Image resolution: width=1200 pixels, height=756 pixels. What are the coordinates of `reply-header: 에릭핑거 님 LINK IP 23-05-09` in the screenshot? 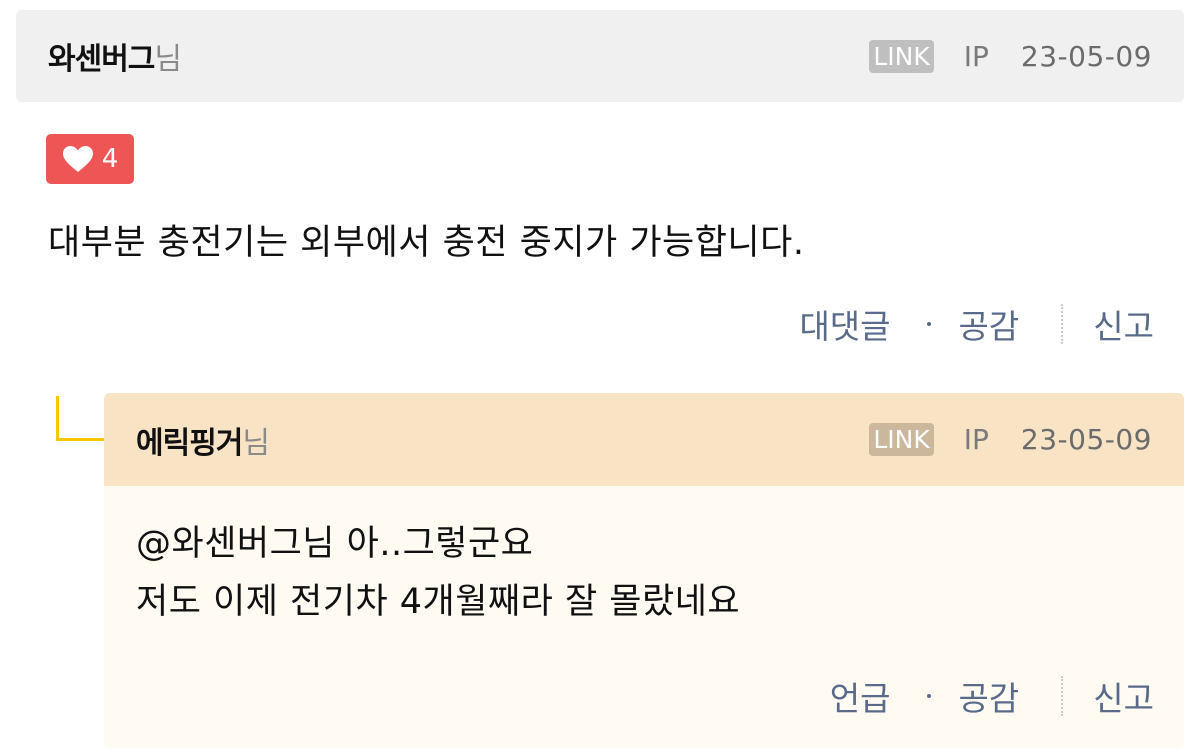 It's located at (644, 439).